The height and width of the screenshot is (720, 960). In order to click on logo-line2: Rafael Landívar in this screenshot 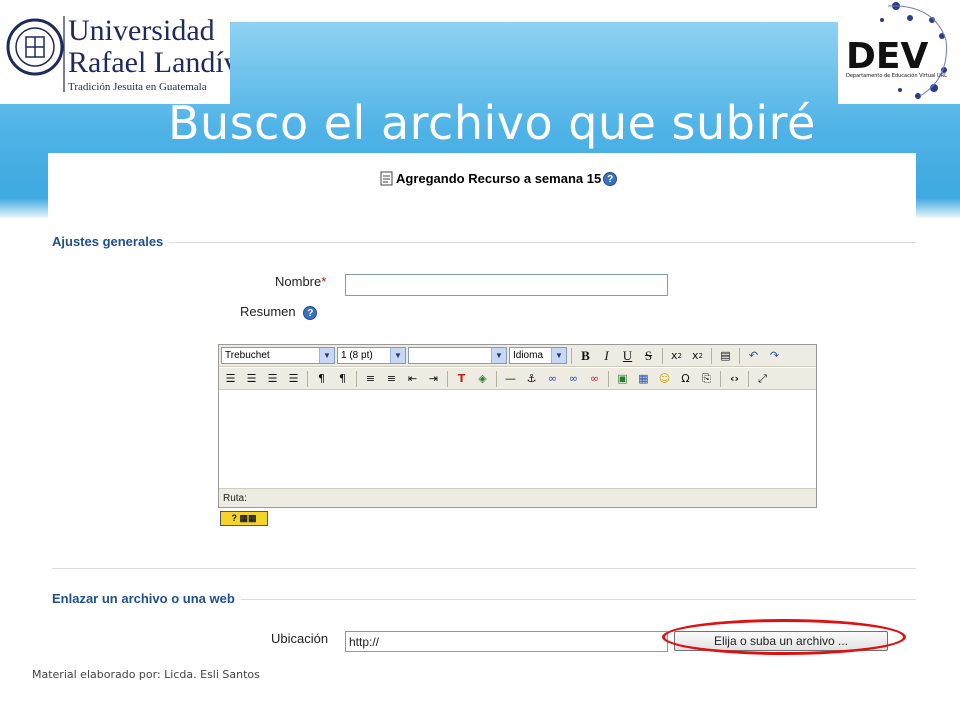, I will do `click(149, 62)`.